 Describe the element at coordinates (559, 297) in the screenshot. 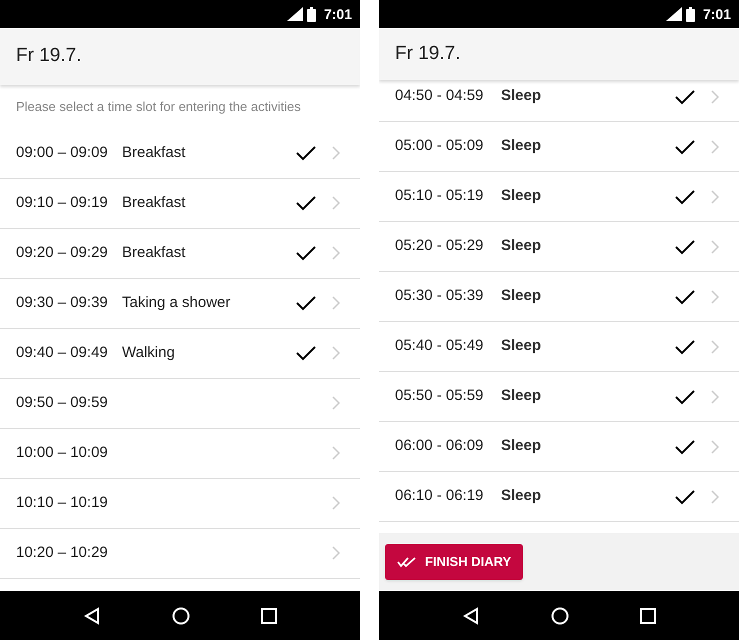

I see `time-slot-row: 05:30 - 05:39 Sleep` at that location.